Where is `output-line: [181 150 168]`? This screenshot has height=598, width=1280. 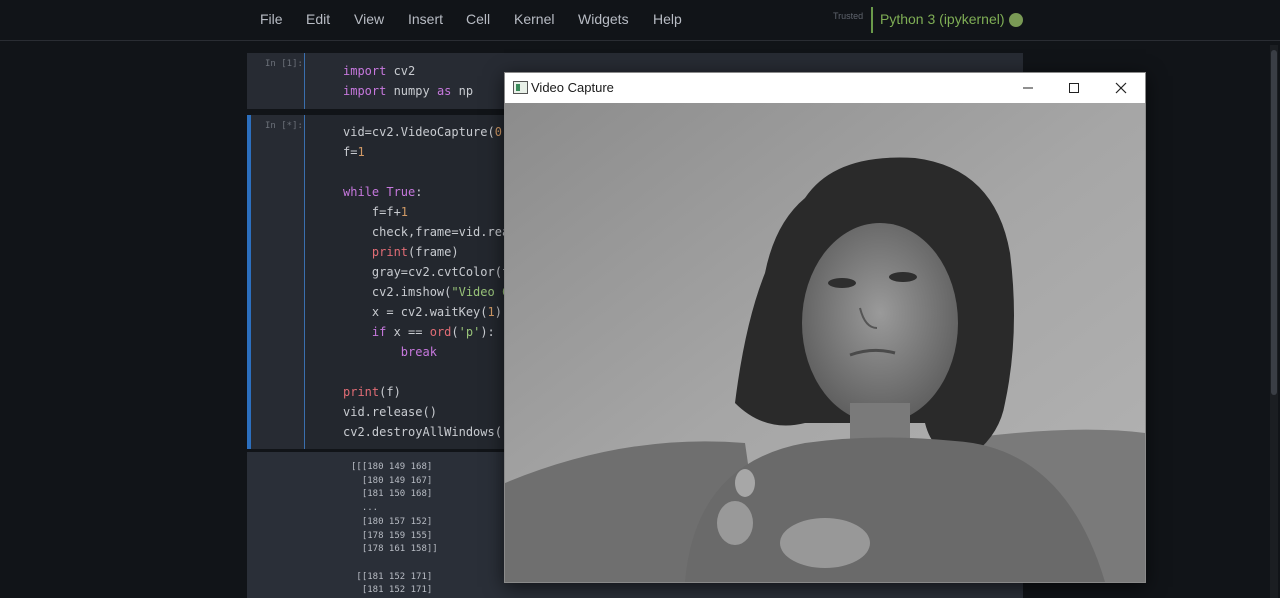 output-line: [181 150 168] is located at coordinates (392, 494).